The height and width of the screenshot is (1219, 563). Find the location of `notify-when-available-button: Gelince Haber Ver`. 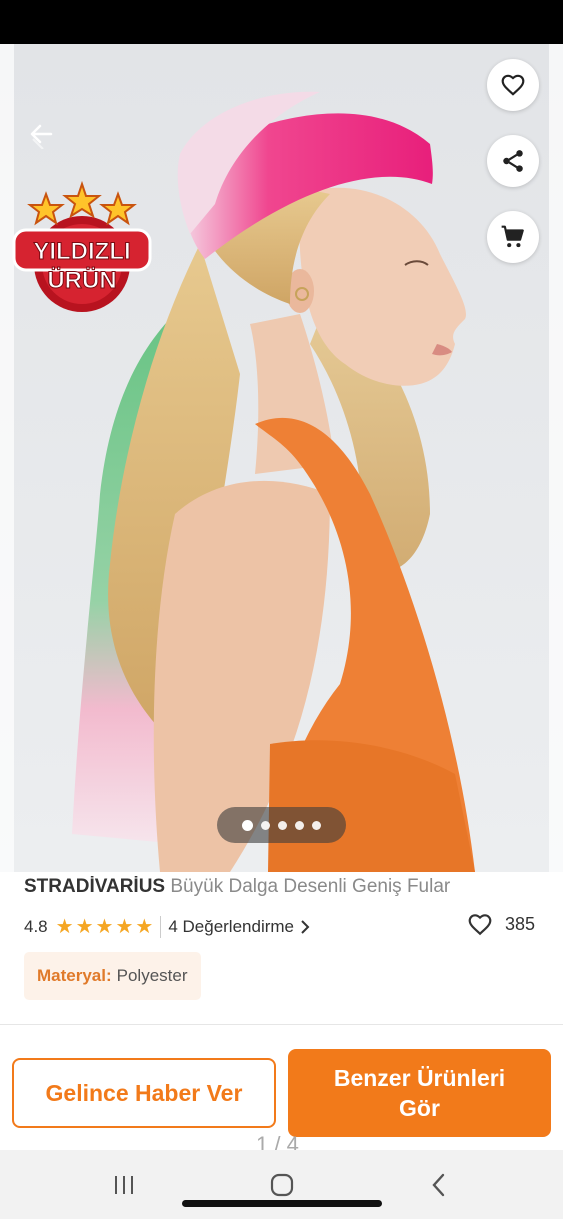

notify-when-available-button: Gelince Haber Ver is located at coordinates (144, 1093).